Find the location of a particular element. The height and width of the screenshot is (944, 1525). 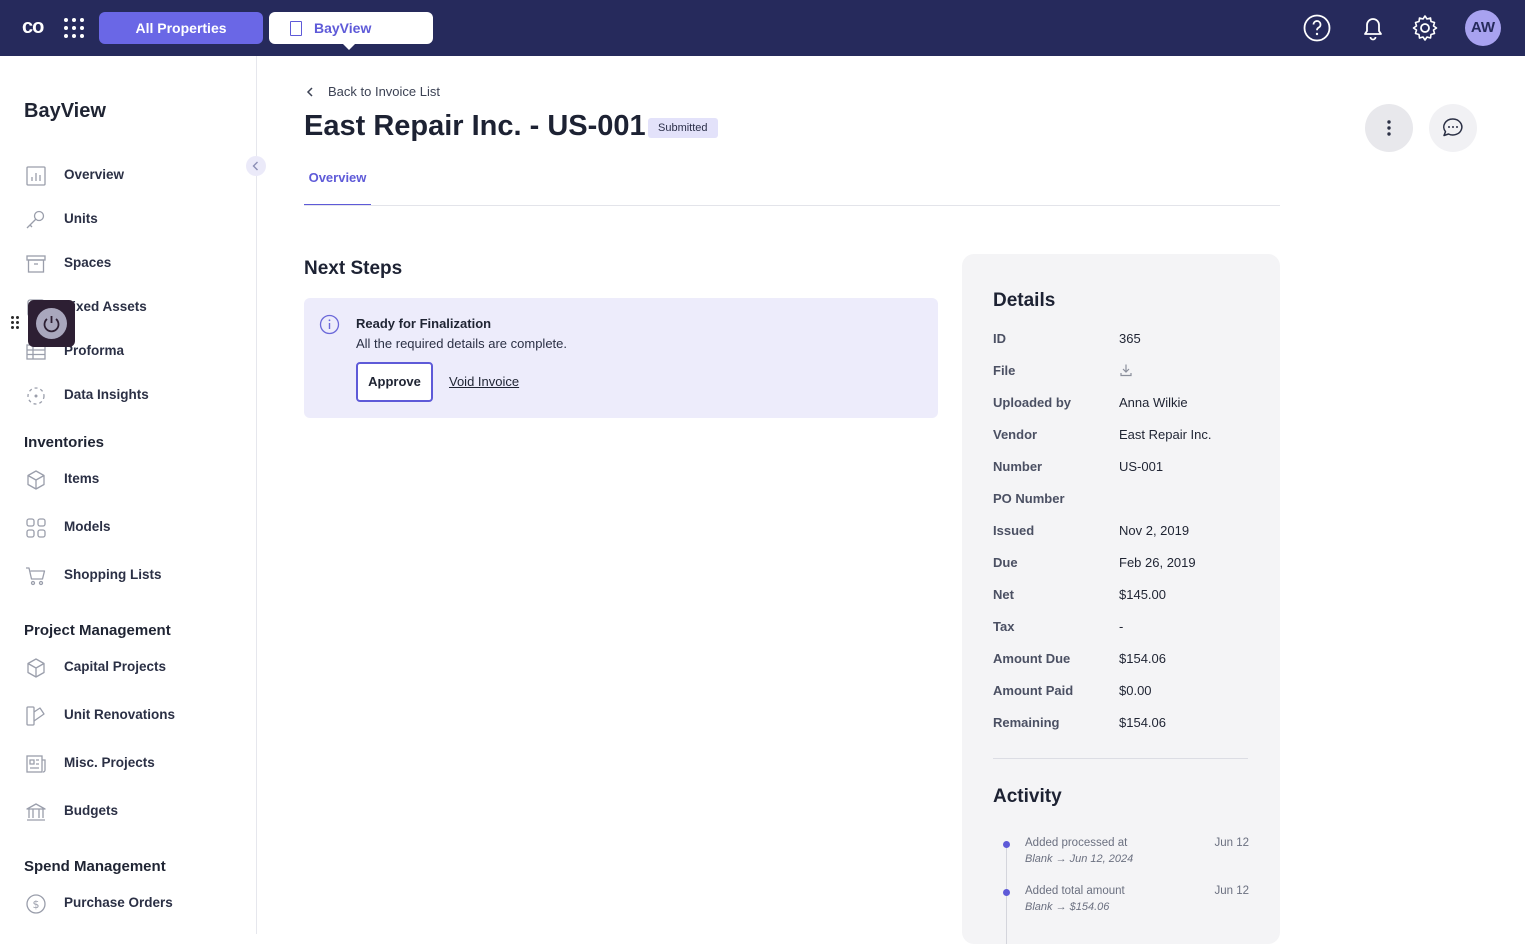

sidebar-item-data-insights: Data Insights is located at coordinates (134, 396).